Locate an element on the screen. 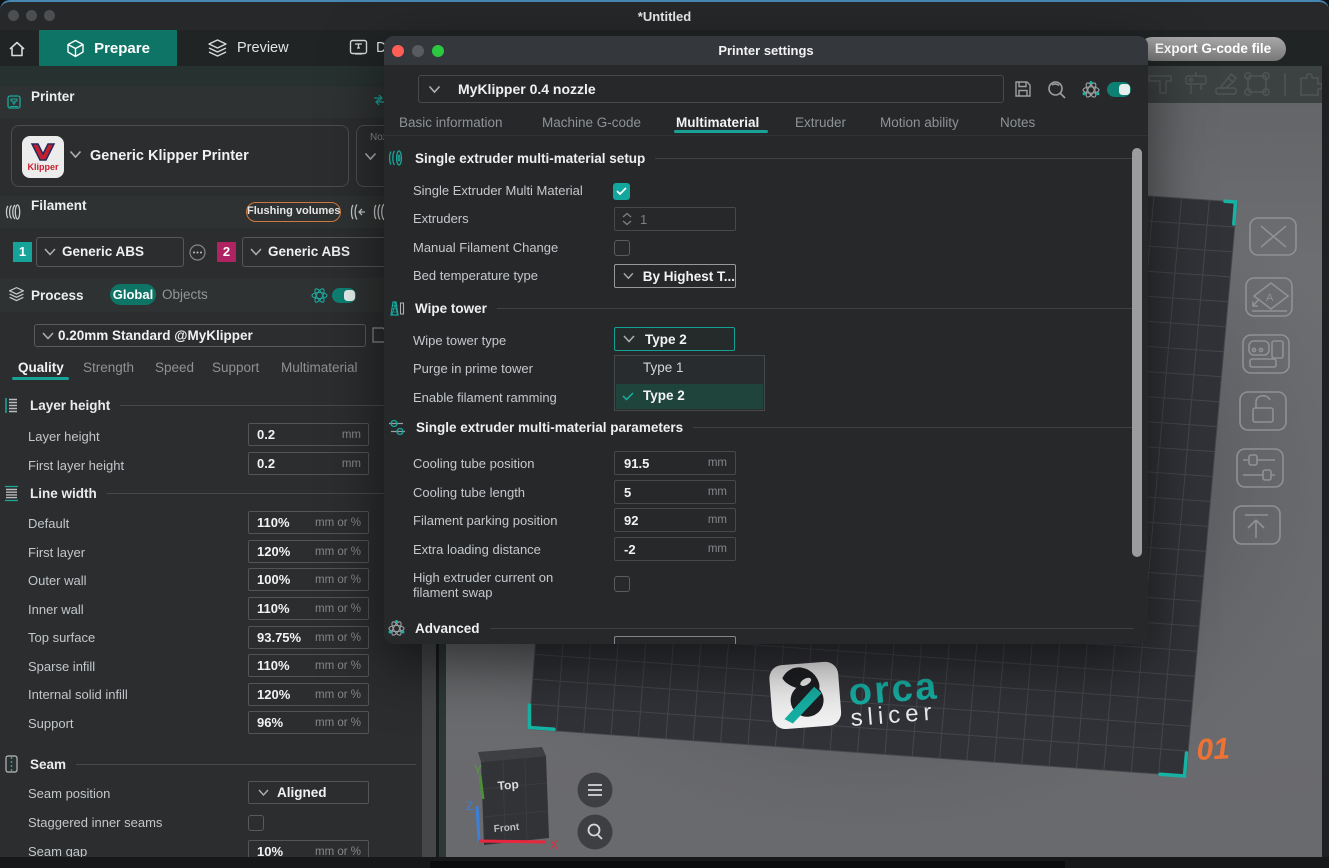 The image size is (1329, 868). svg-text: Y is located at coordinates (478, 770).